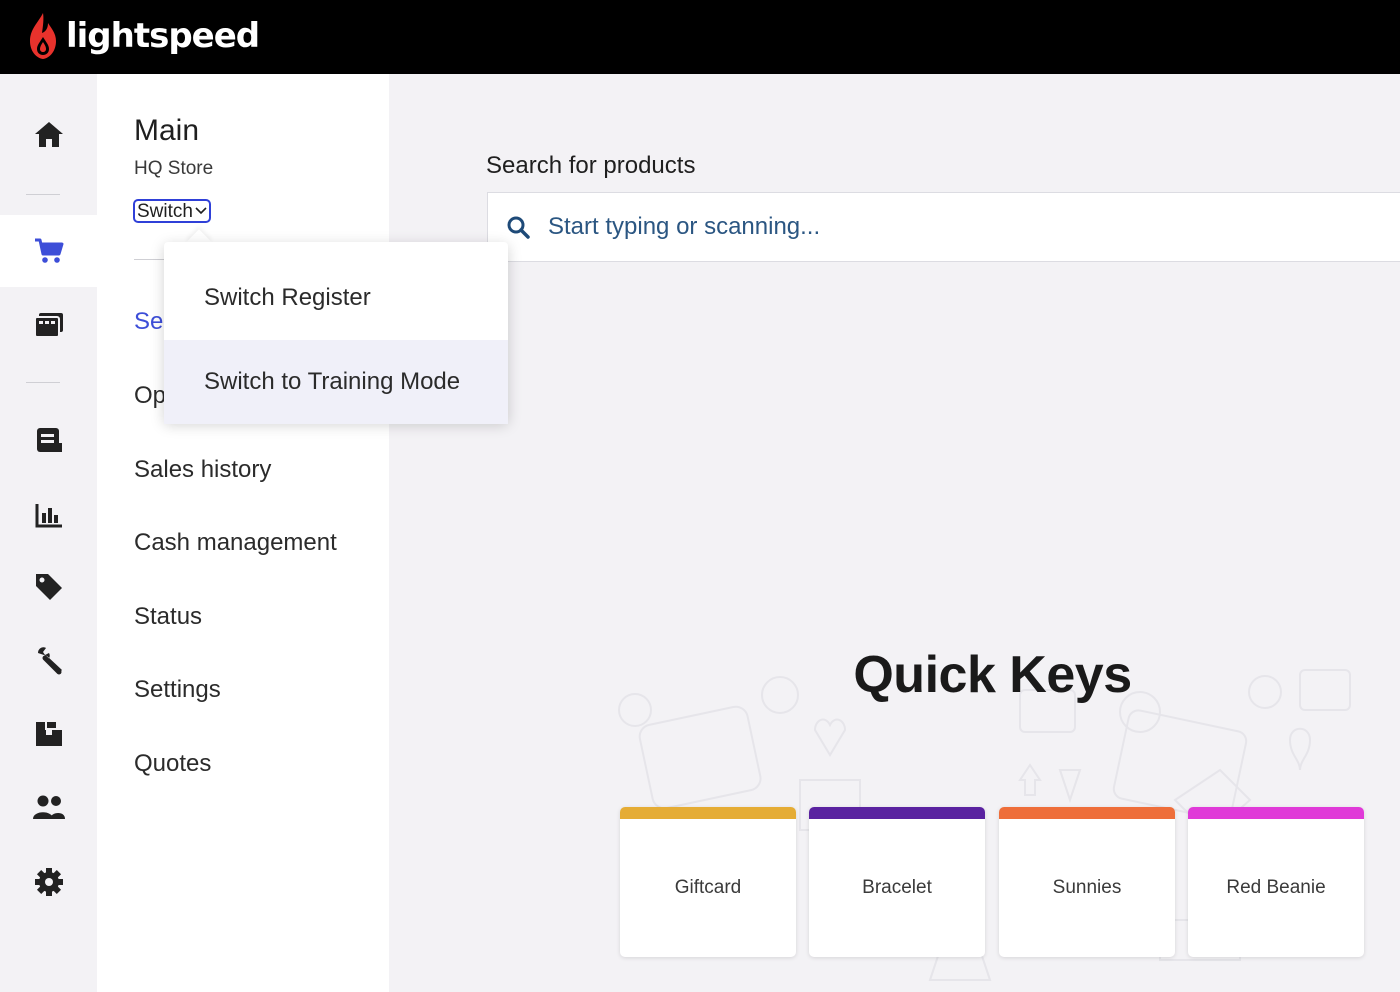  Describe the element at coordinates (202, 470) in the screenshot. I see `nav-item-sales-history: Sales history` at that location.